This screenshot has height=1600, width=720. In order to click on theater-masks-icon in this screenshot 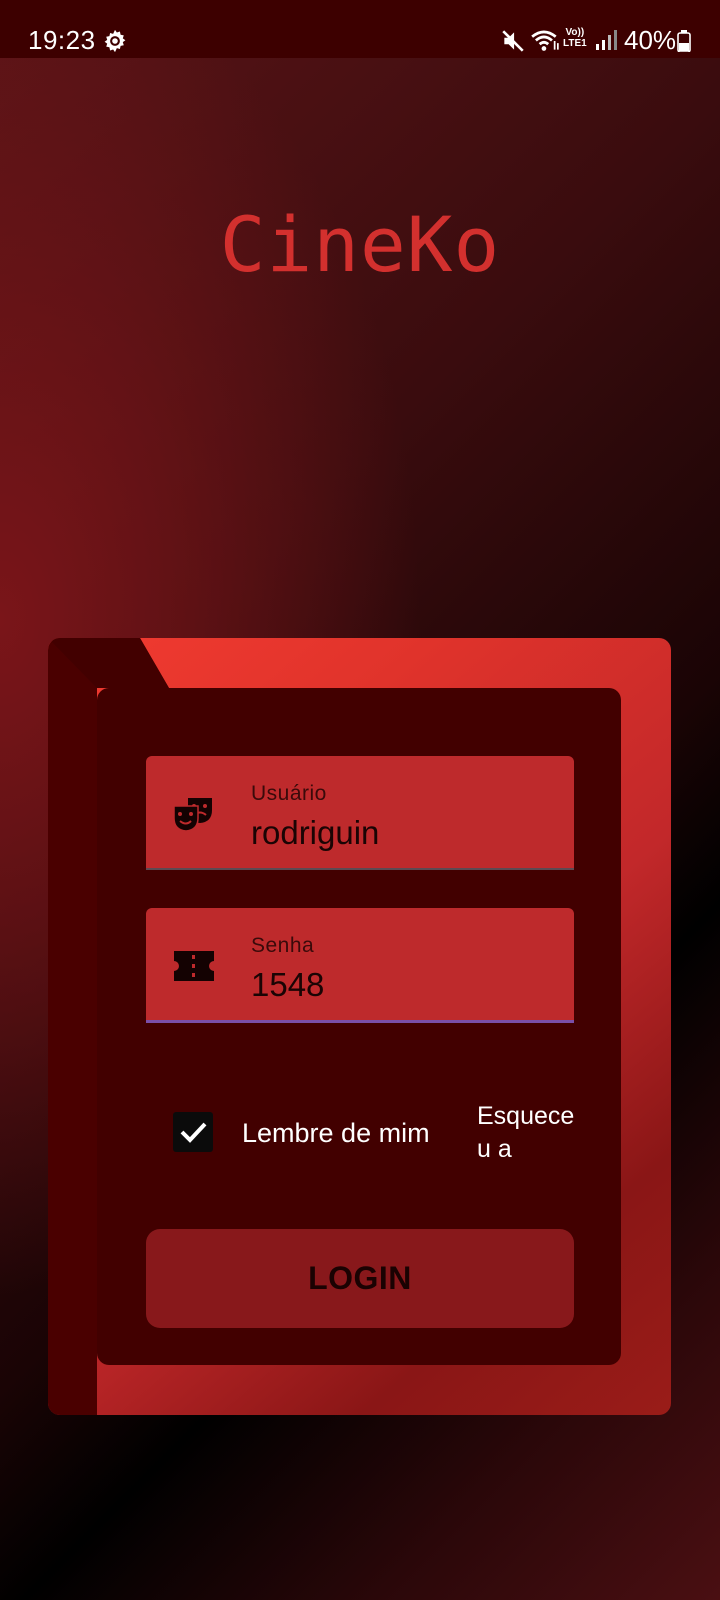, I will do `click(192, 815)`.